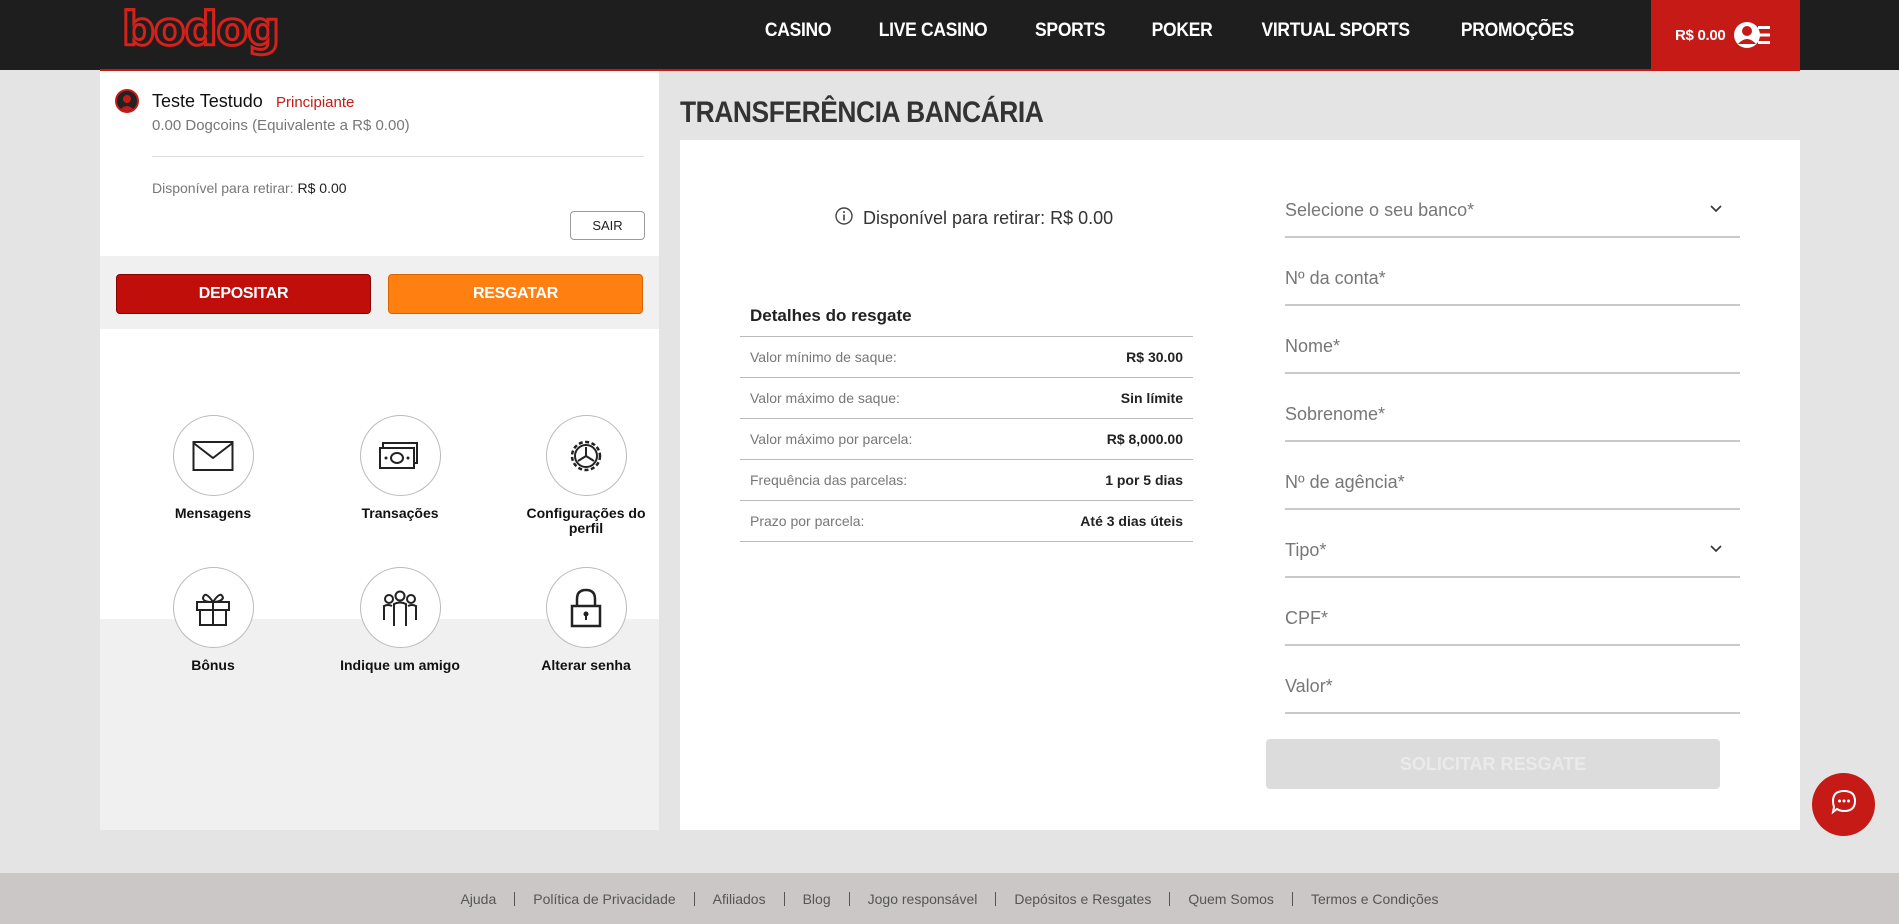 The image size is (1899, 924). Describe the element at coordinates (604, 899) in the screenshot. I see `footer-link-privacidade: Política de Privacidade` at that location.